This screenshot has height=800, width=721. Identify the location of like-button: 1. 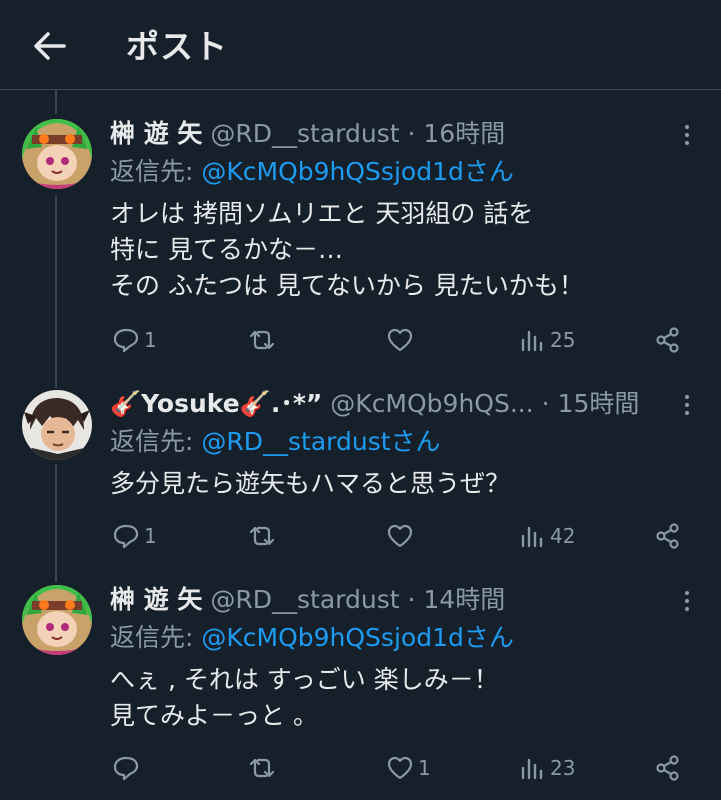
(408, 768).